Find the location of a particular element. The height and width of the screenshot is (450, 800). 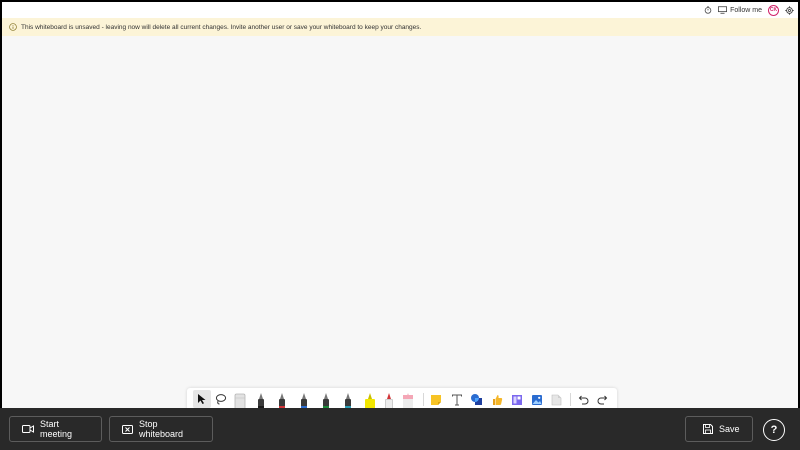

start-meeting-button: Start meeting is located at coordinates (55, 429).